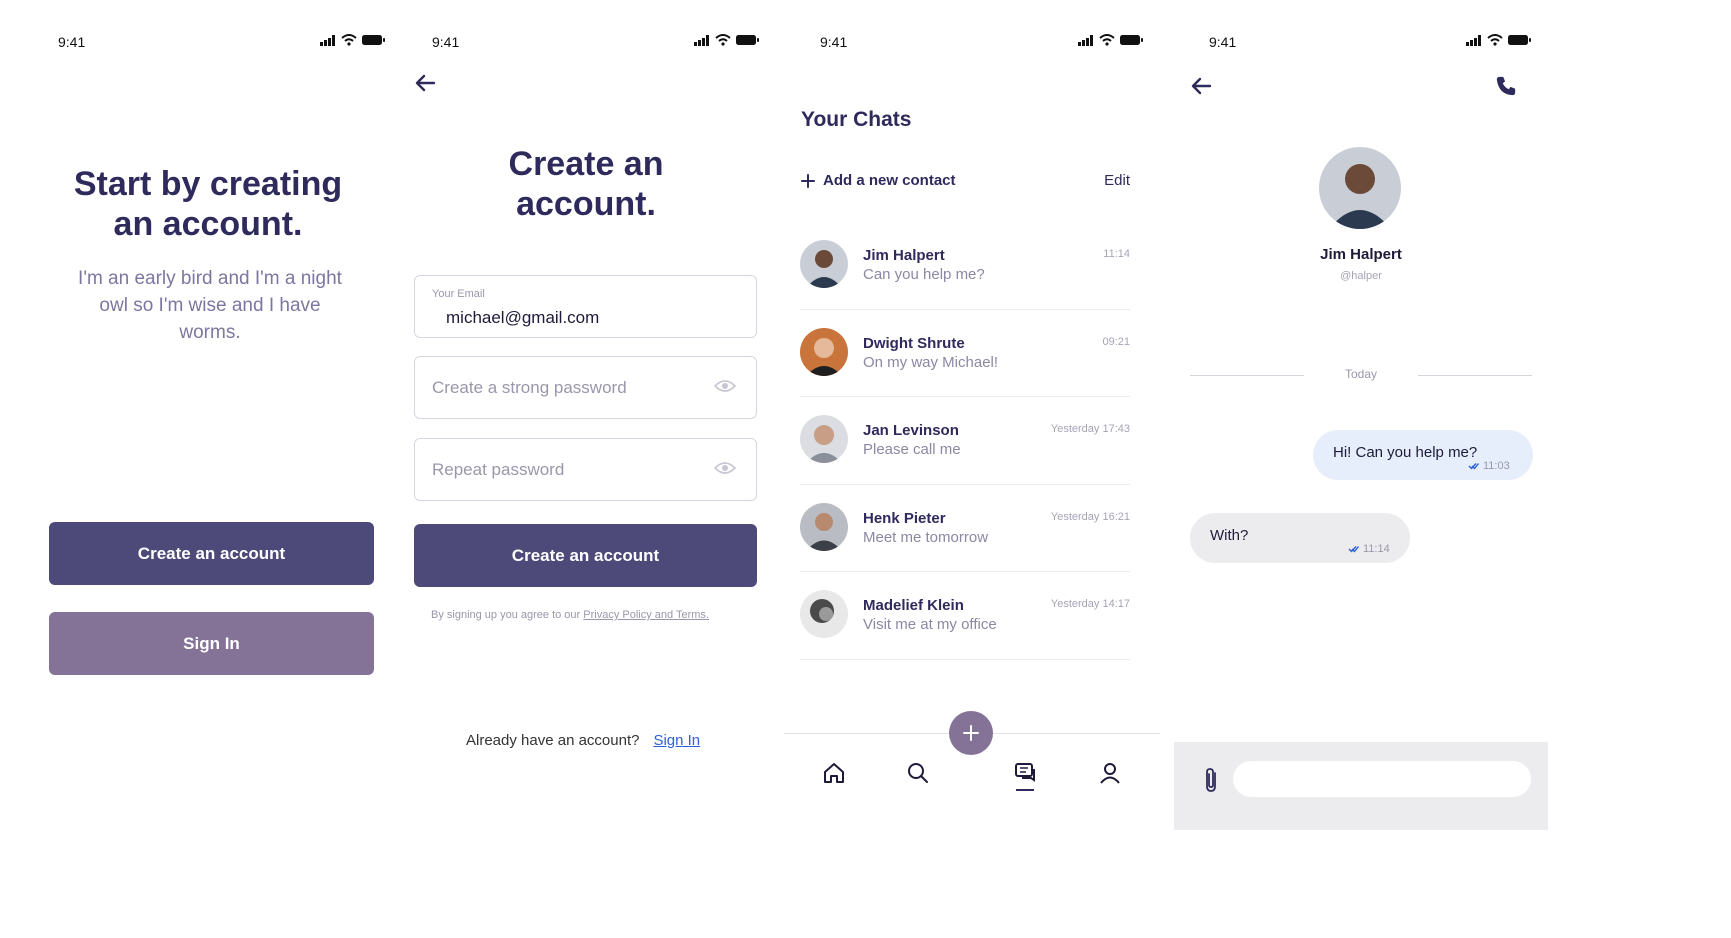 The image size is (1731, 938). What do you see at coordinates (208, 224) in the screenshot?
I see `welcome-title-line2: an account.` at bounding box center [208, 224].